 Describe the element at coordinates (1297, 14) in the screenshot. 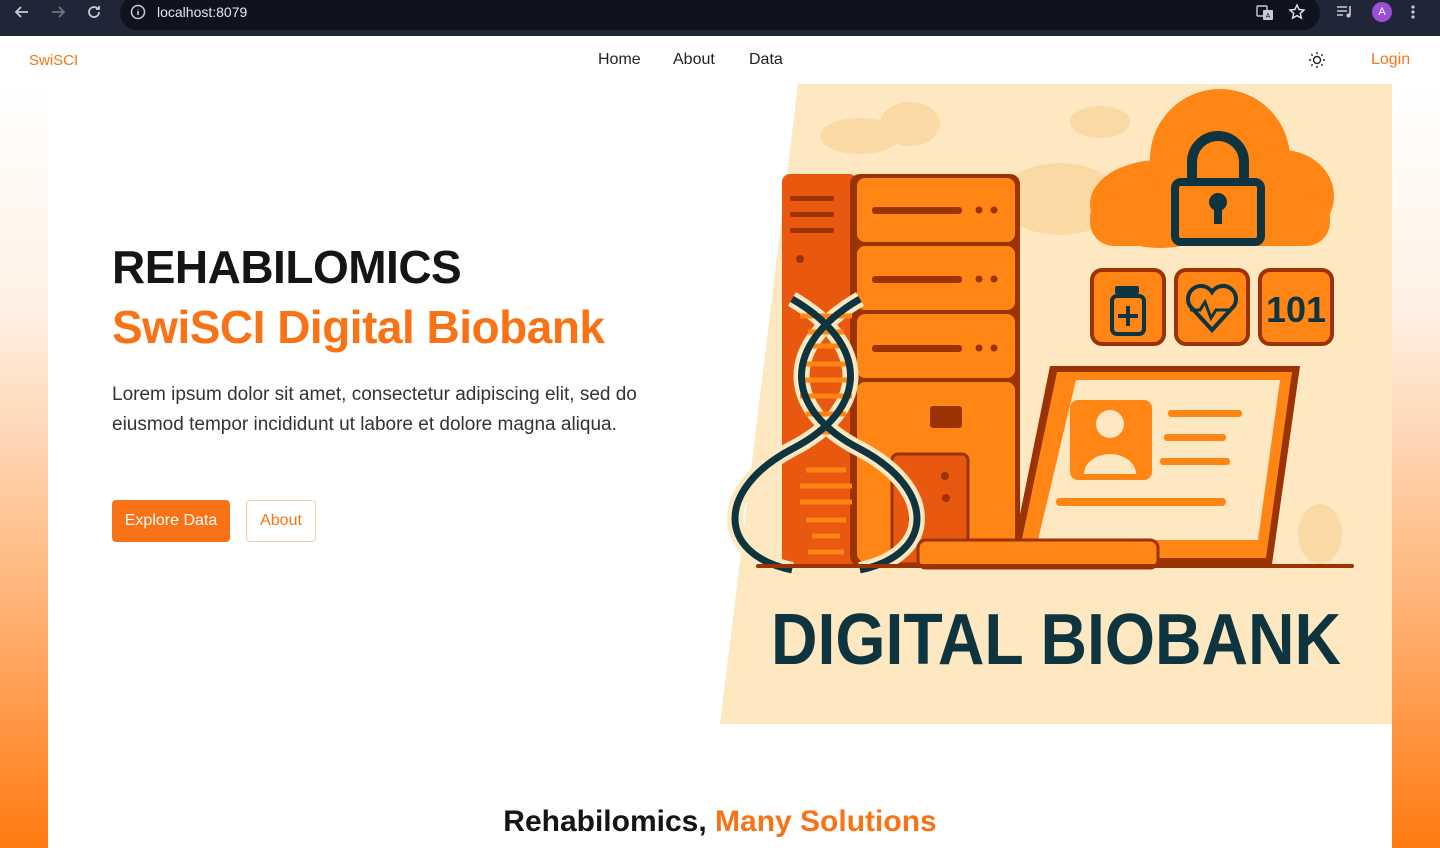

I see `bookmark-star-icon` at that location.